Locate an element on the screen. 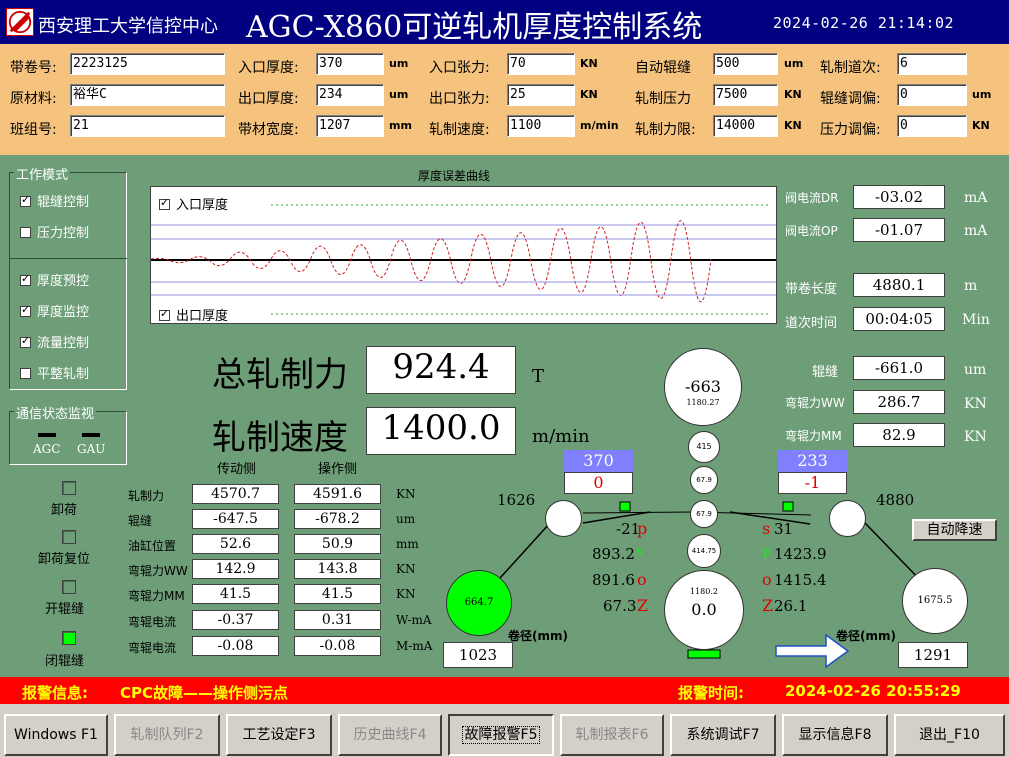 Image resolution: width=1009 pixels, height=757 pixels. table-row-unit: mm is located at coordinates (407, 544).